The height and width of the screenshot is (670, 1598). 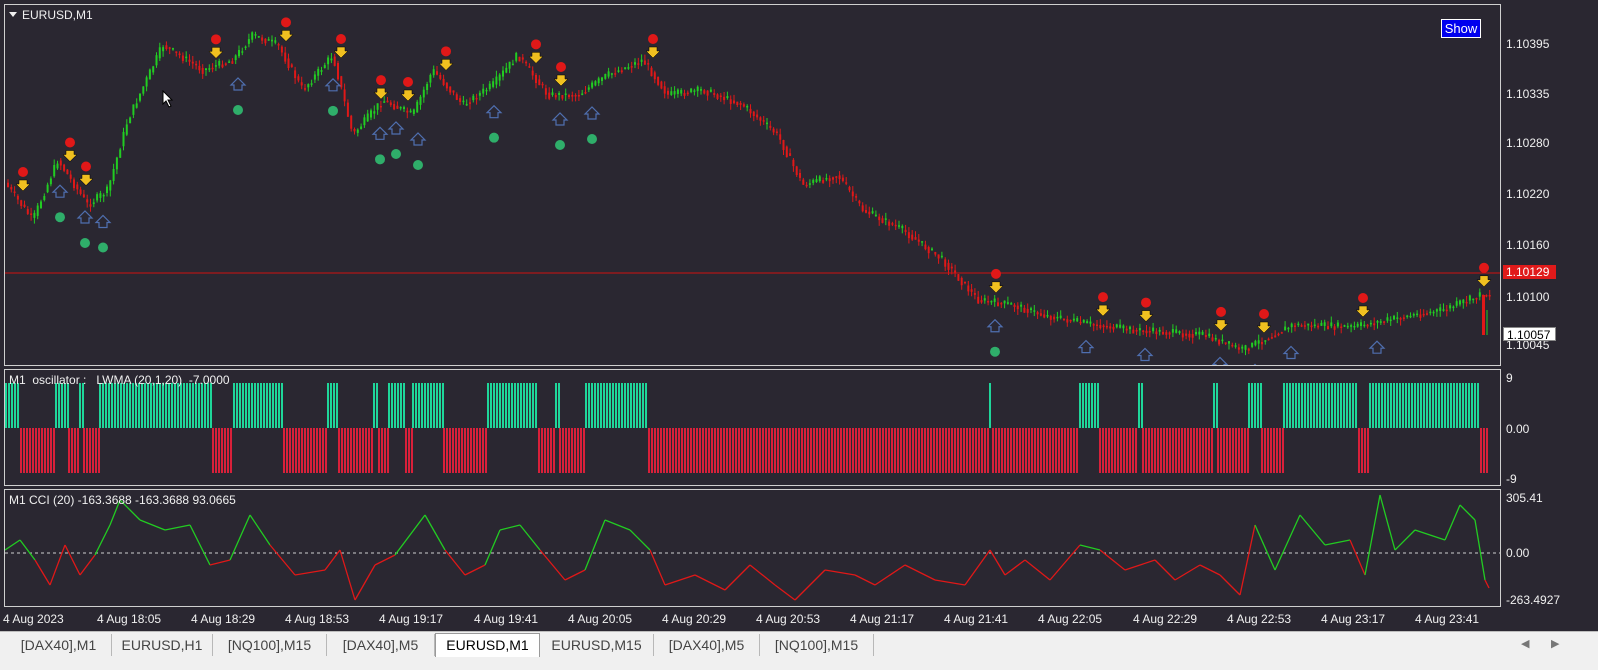 I want to click on tab-eurusd-h1: EURUSD,H1, so click(x=162, y=645).